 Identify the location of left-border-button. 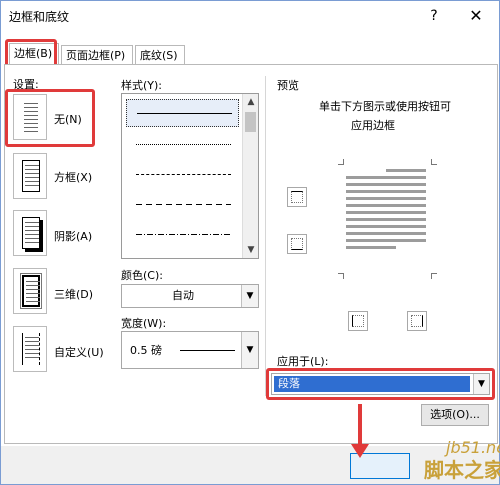
(358, 321).